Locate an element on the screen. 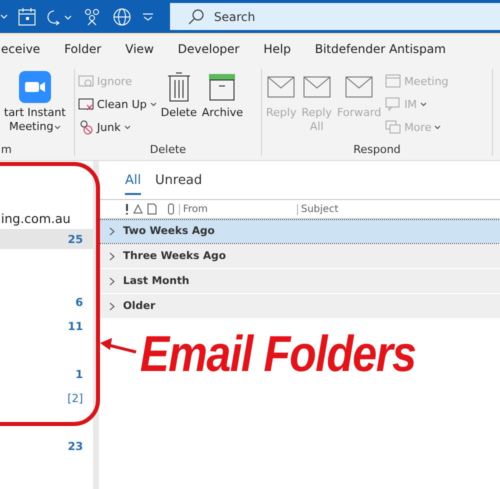 The image size is (500, 489). ribbon-tab: eceive is located at coordinates (20, 50).